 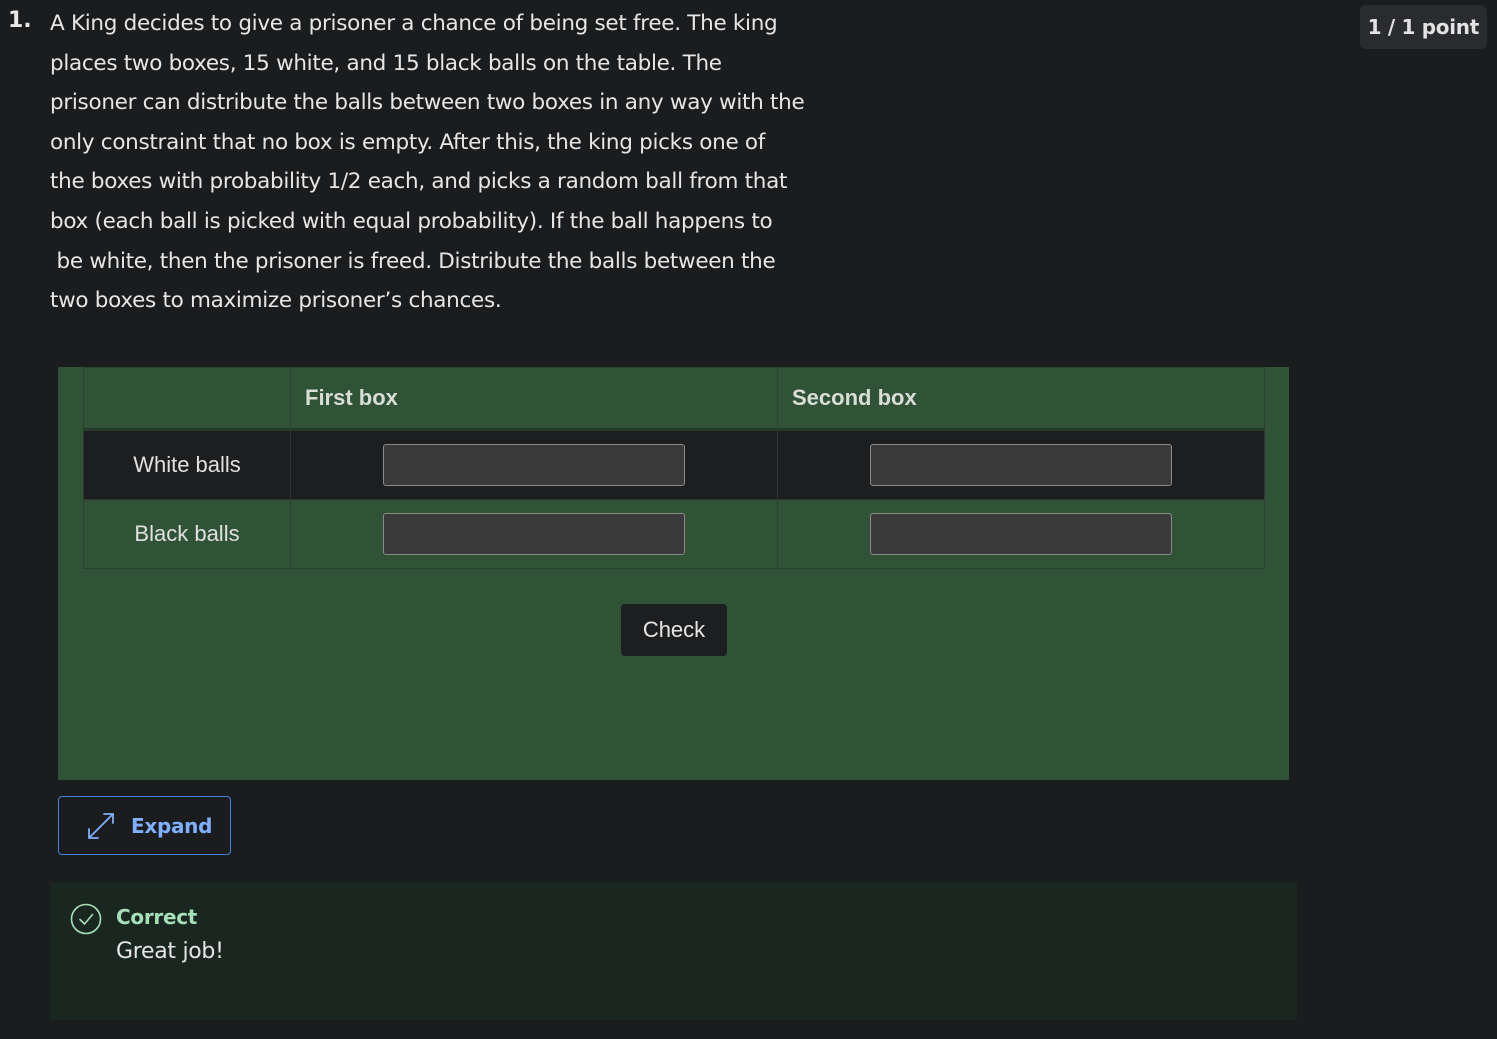 I want to click on row-label-white-balls: White balls, so click(x=187, y=464).